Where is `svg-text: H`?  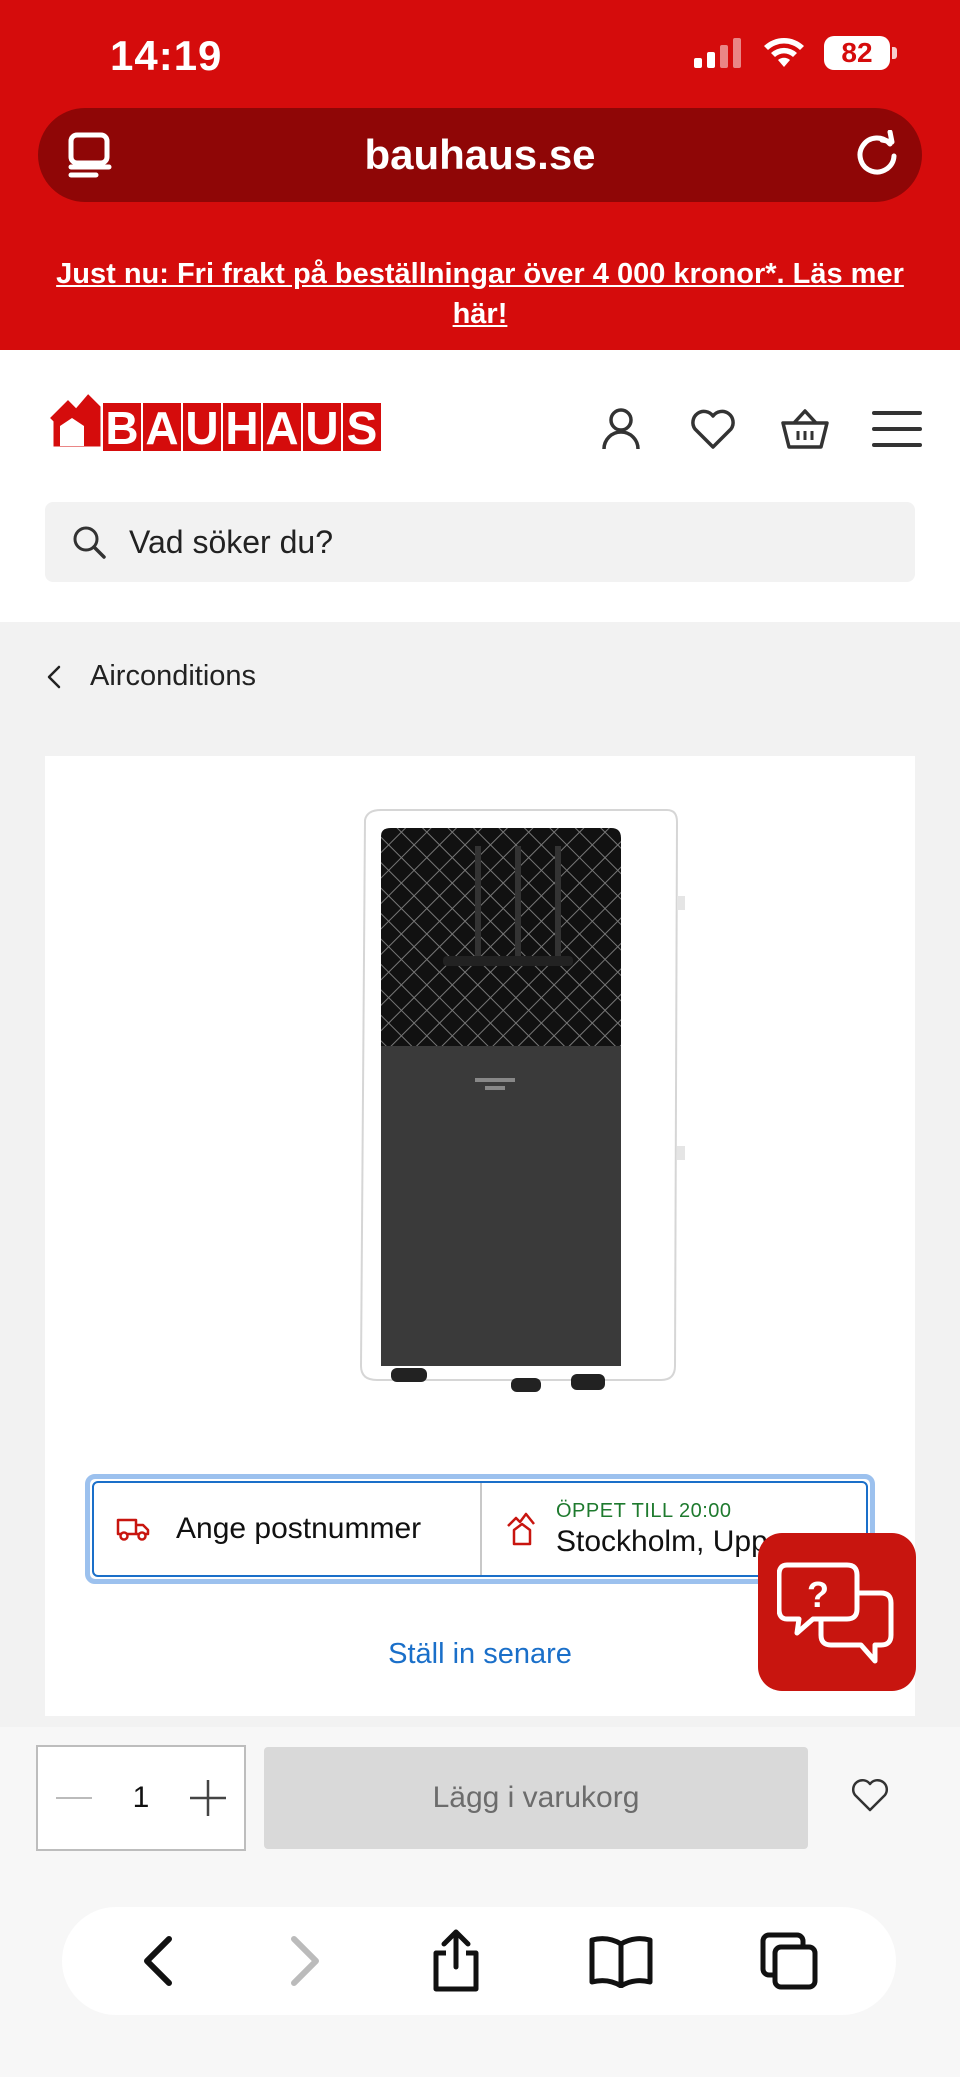 svg-text: H is located at coordinates (241, 428).